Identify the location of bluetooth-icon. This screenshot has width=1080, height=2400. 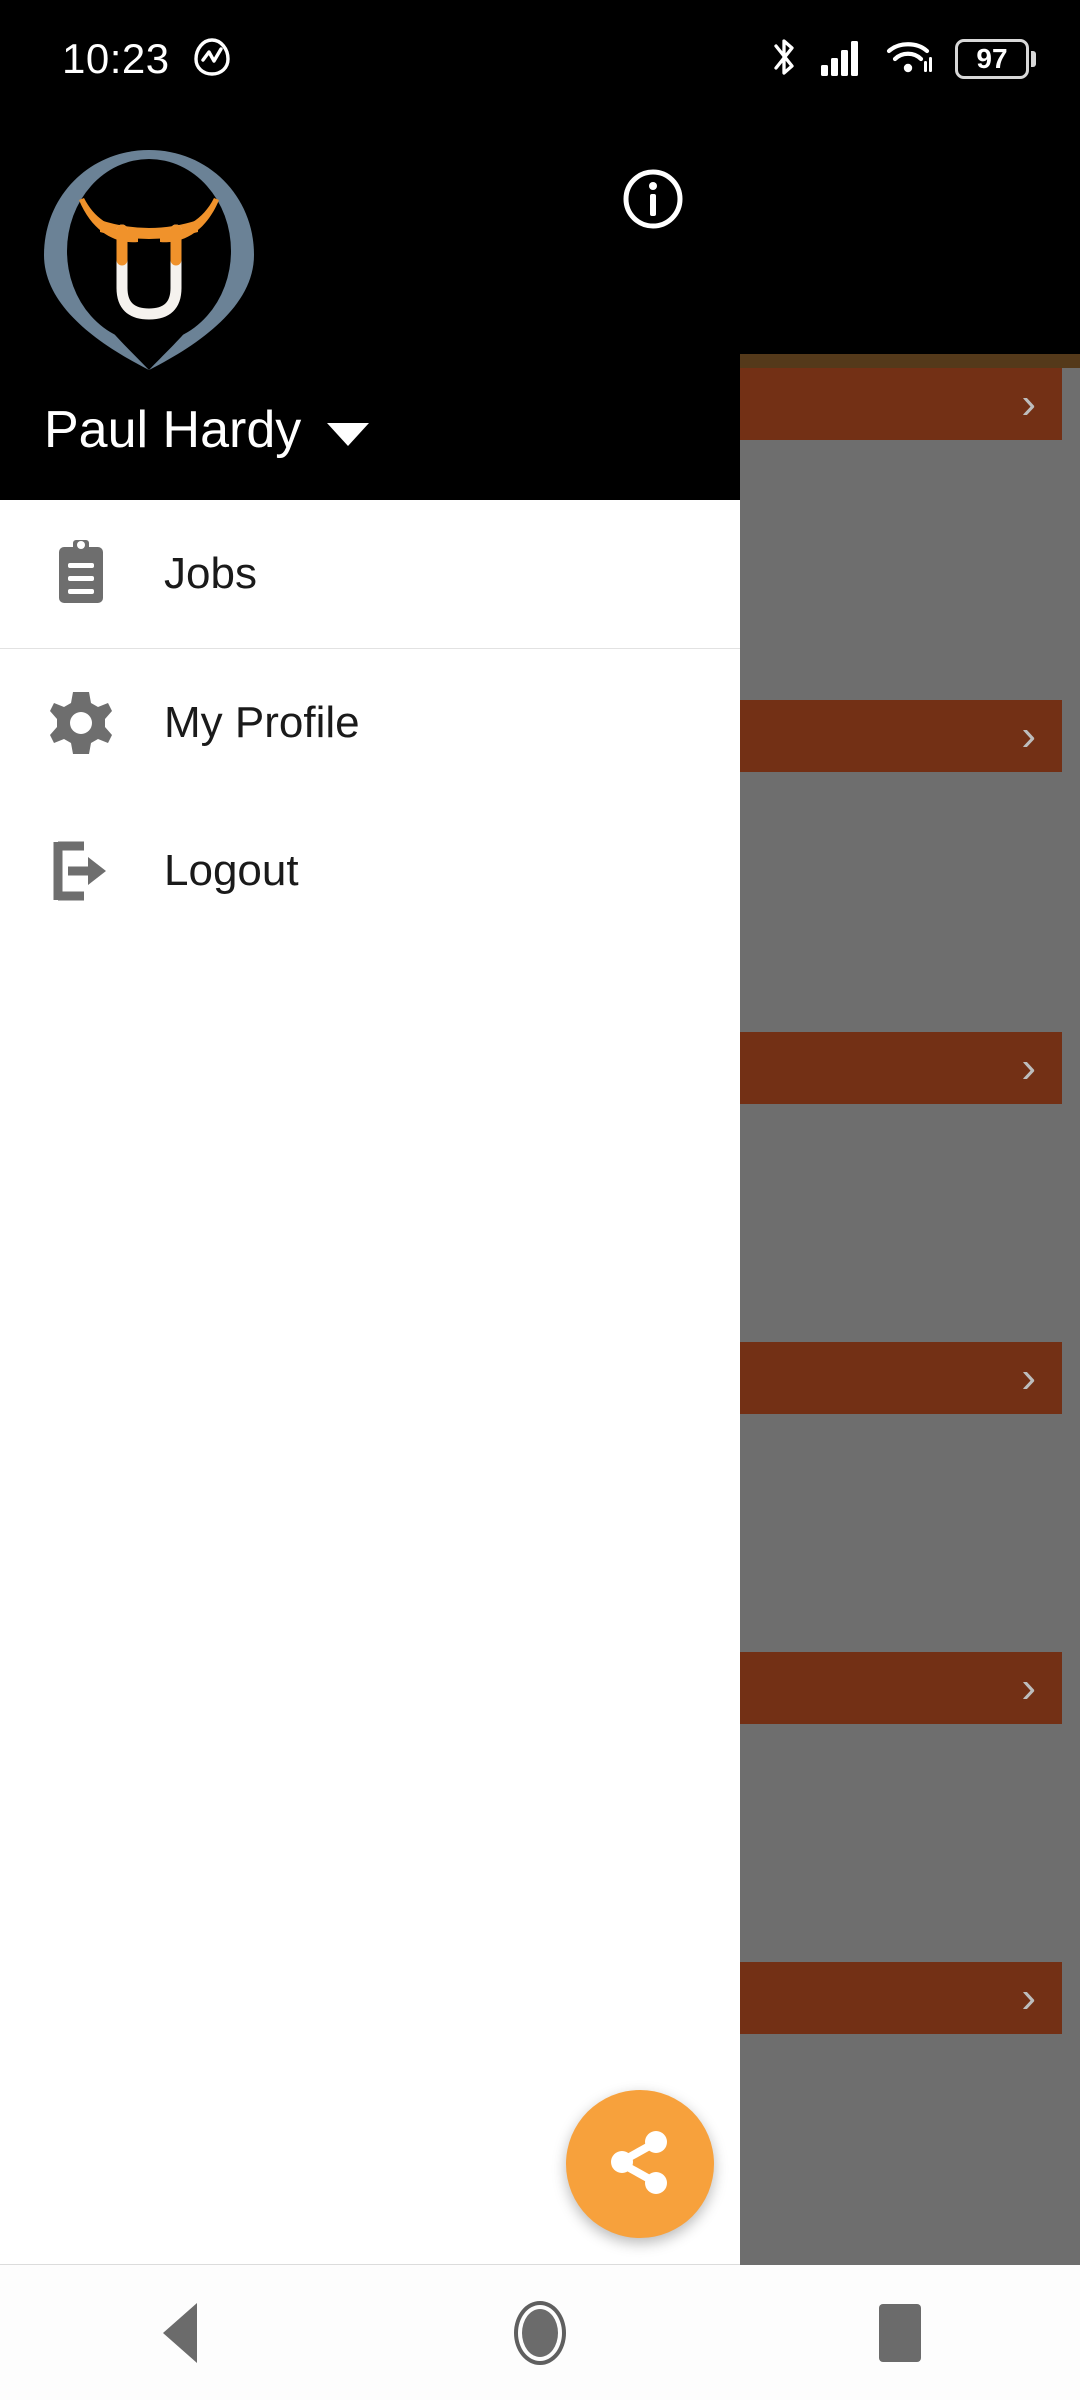
(784, 59).